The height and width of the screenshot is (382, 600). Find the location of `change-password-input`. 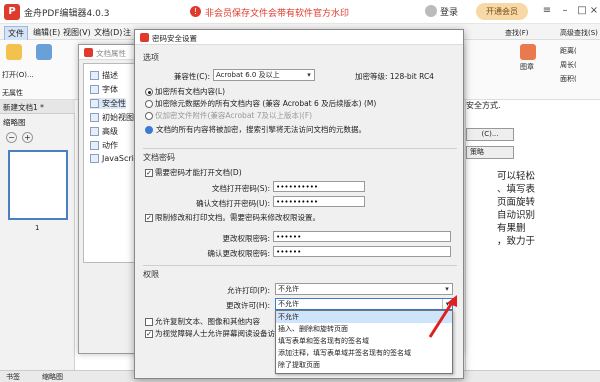

change-password-input is located at coordinates (362, 236).